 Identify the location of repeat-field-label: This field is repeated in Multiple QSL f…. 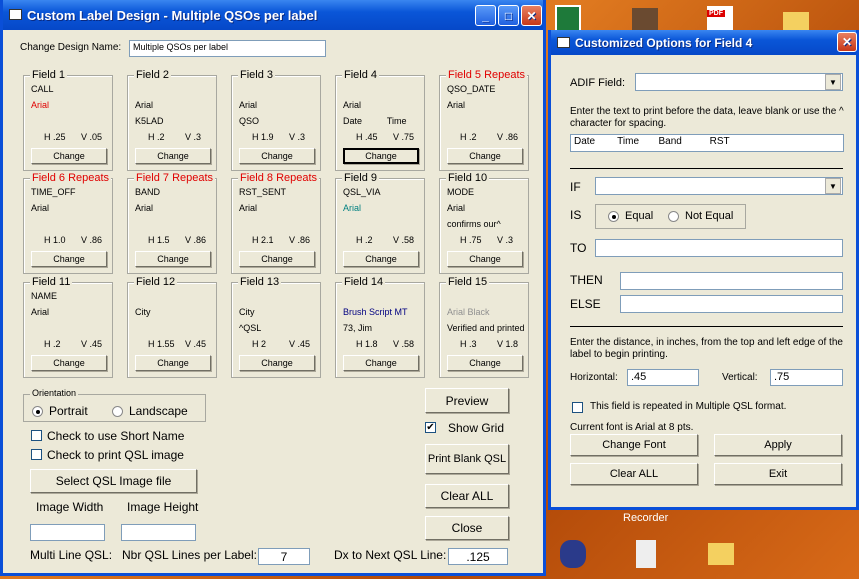
(688, 406).